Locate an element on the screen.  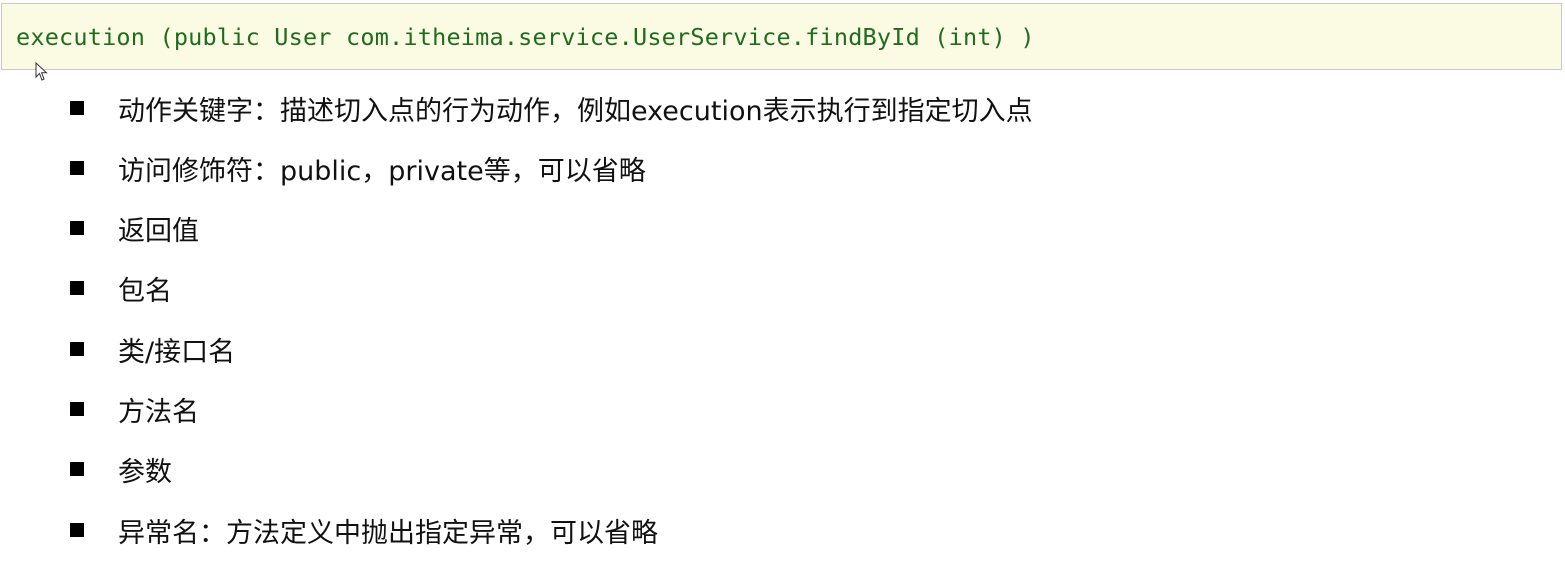
list-item-text: 类/接口名 is located at coordinates (177, 352).